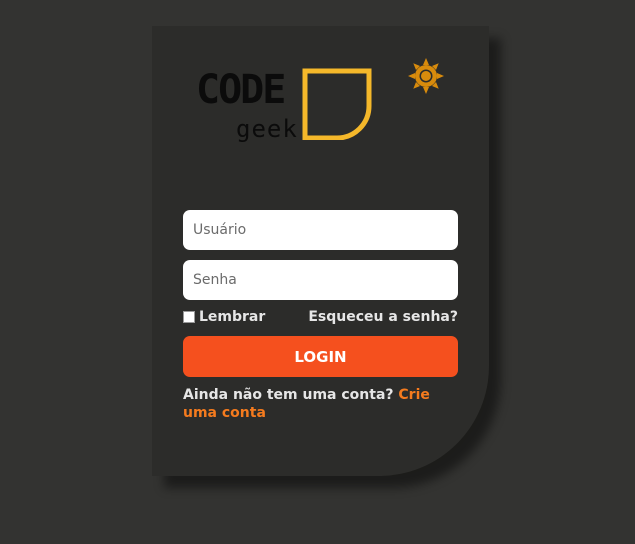  What do you see at coordinates (383, 317) in the screenshot?
I see `forgot-password-link: Esqueceu a senha?` at bounding box center [383, 317].